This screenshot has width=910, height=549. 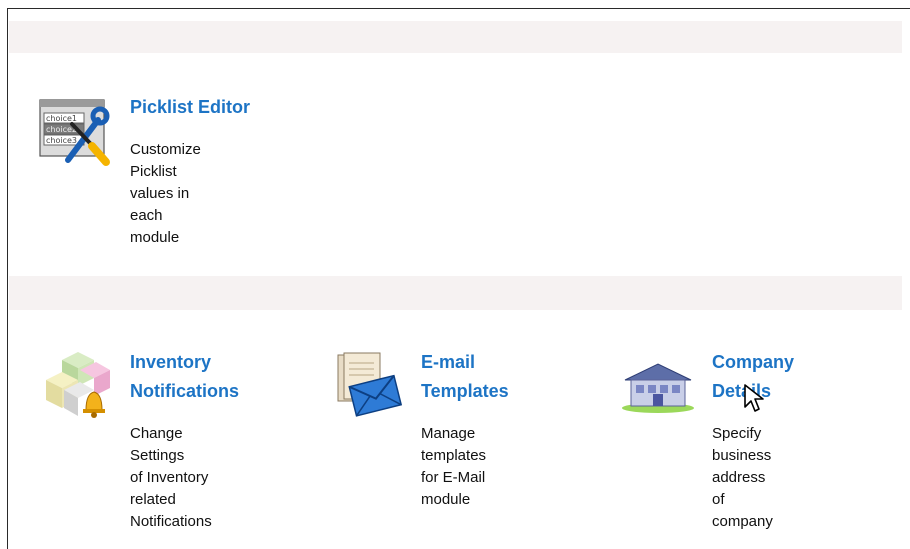 What do you see at coordinates (77, 385) in the screenshot?
I see `inventory-notification-icon` at bounding box center [77, 385].